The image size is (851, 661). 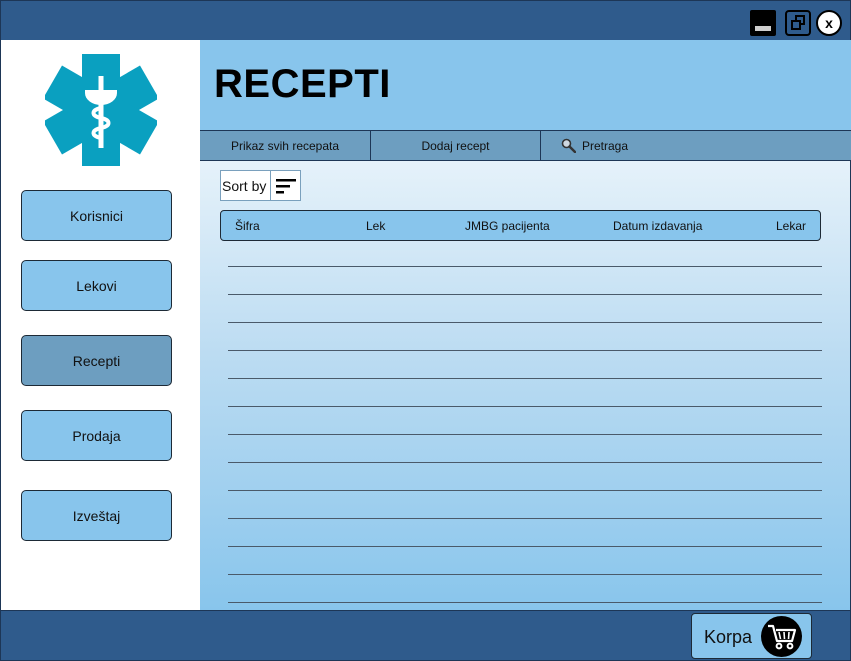 What do you see at coordinates (798, 23) in the screenshot?
I see `restore-button` at bounding box center [798, 23].